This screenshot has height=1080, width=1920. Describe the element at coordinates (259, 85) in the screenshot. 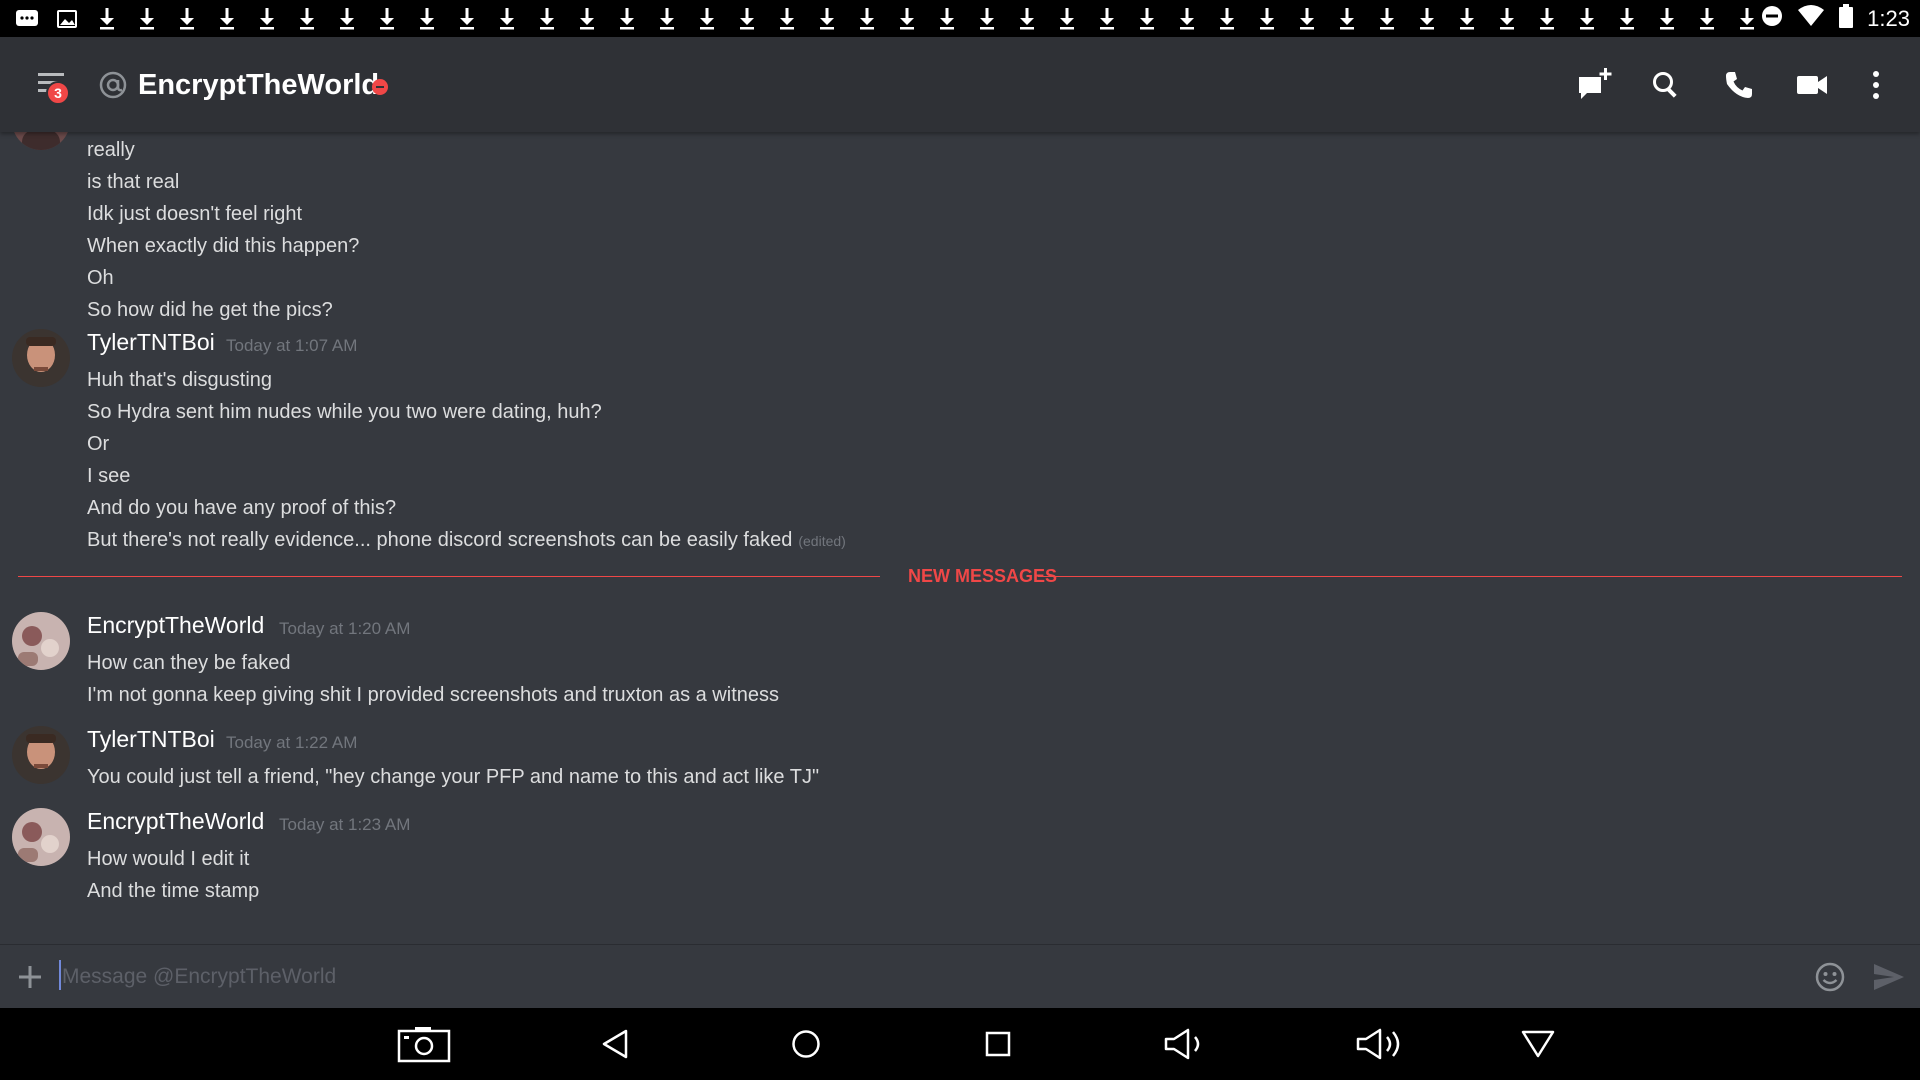

I see `channel-title: EncryptTheWorld` at that location.